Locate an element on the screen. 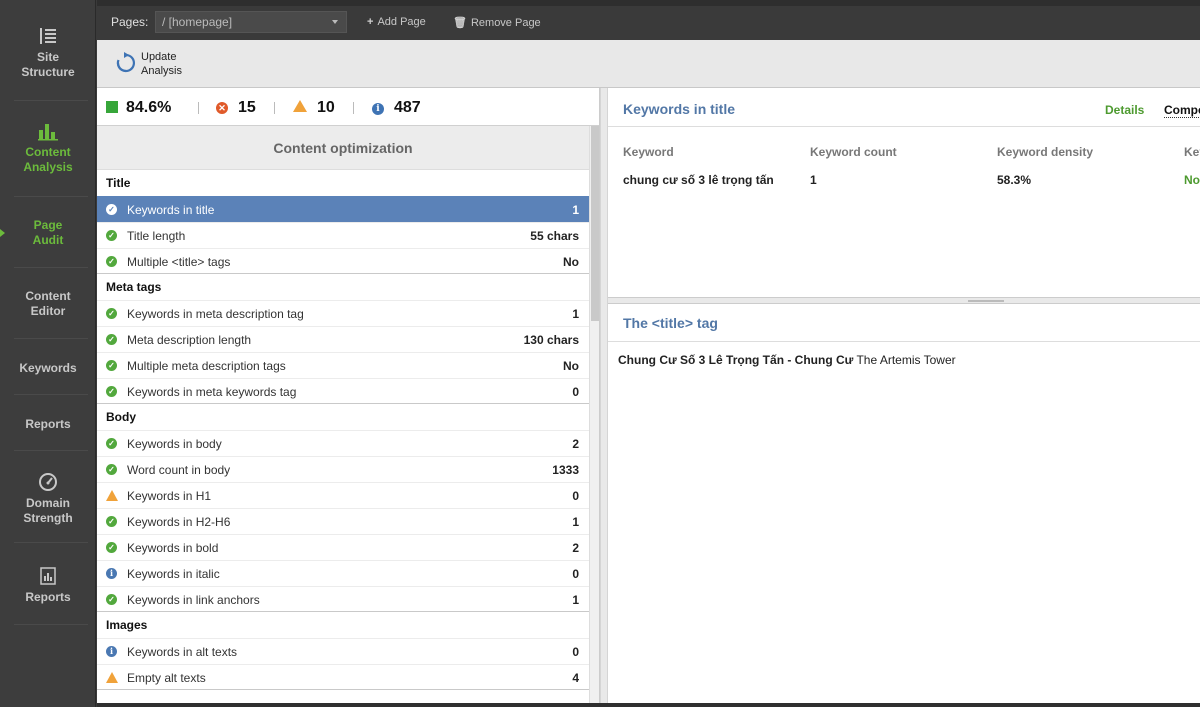 The width and height of the screenshot is (1200, 707). refresh-icon is located at coordinates (125, 62).